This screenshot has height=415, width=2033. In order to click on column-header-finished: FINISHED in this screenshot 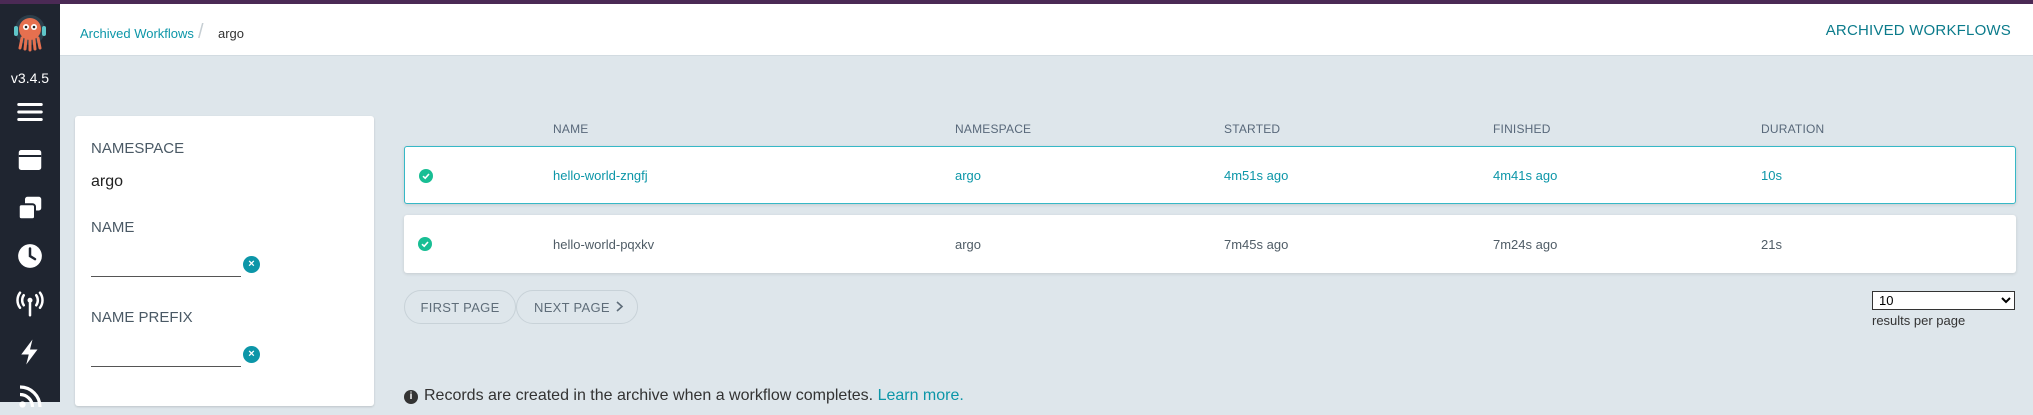, I will do `click(1522, 129)`.